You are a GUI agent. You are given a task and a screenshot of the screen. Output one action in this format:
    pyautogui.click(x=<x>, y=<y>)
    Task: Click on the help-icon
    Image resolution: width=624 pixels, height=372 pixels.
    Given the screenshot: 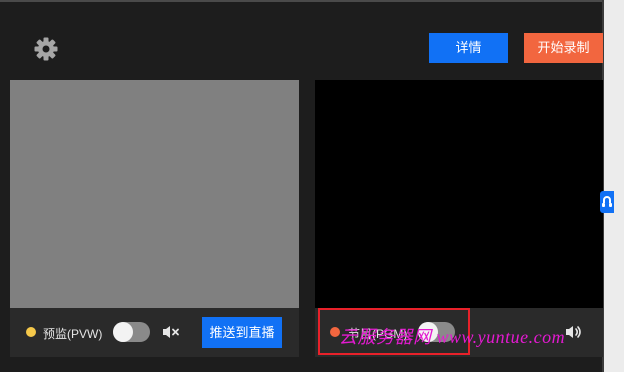 What is the action you would take?
    pyautogui.click(x=607, y=201)
    